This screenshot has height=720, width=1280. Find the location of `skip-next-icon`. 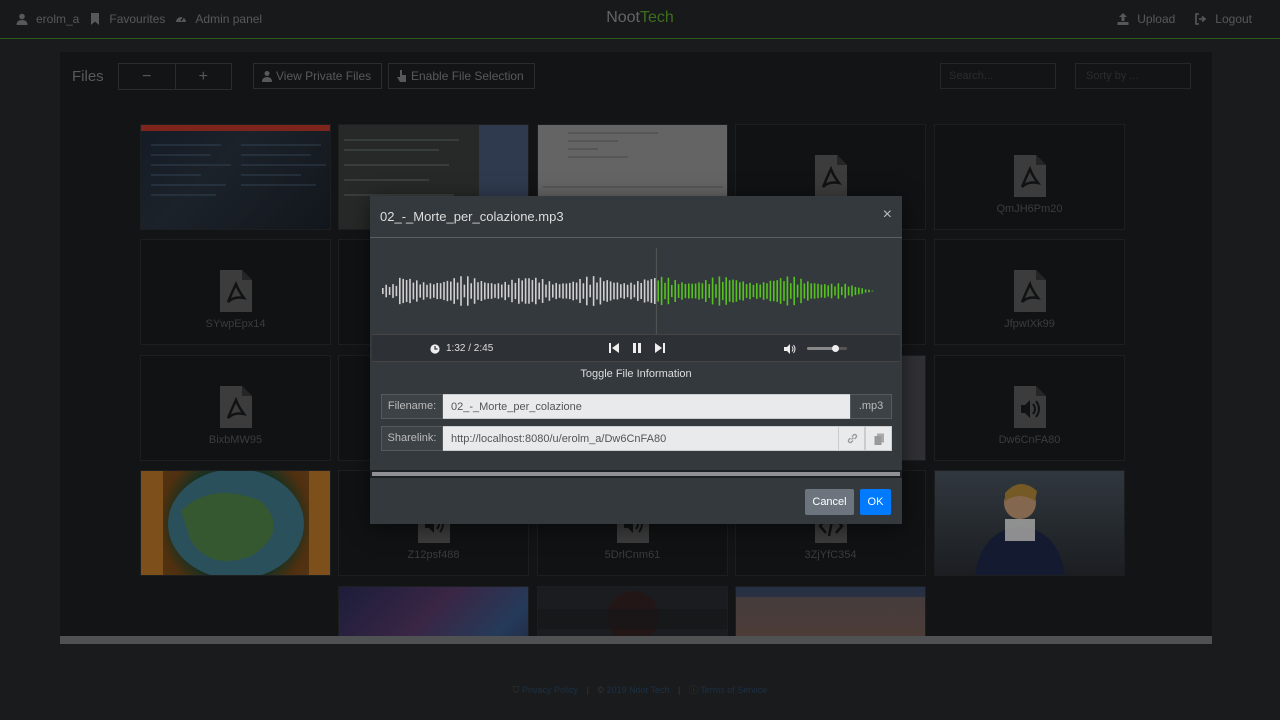

skip-next-icon is located at coordinates (660, 348).